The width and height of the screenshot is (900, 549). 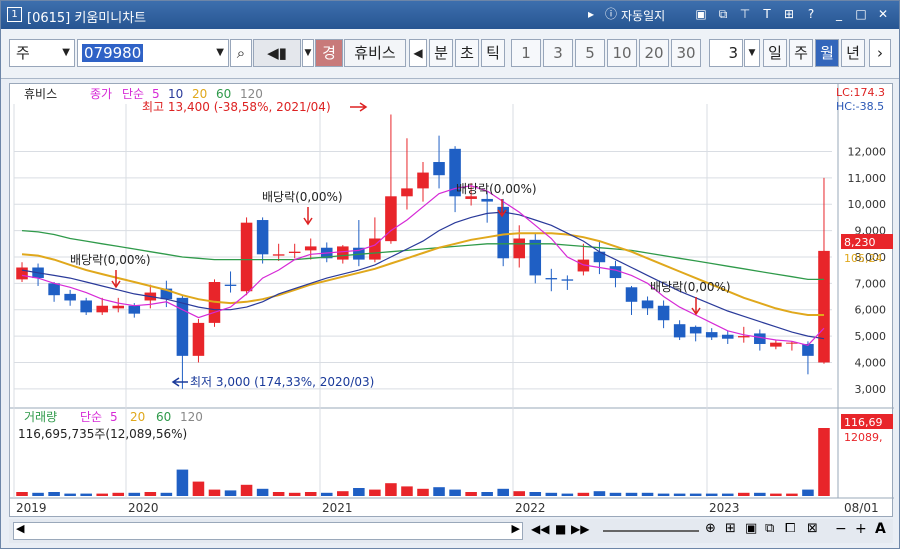 What do you see at coordinates (418, 53) in the screenshot?
I see `triangle-left-icon: ◀` at bounding box center [418, 53].